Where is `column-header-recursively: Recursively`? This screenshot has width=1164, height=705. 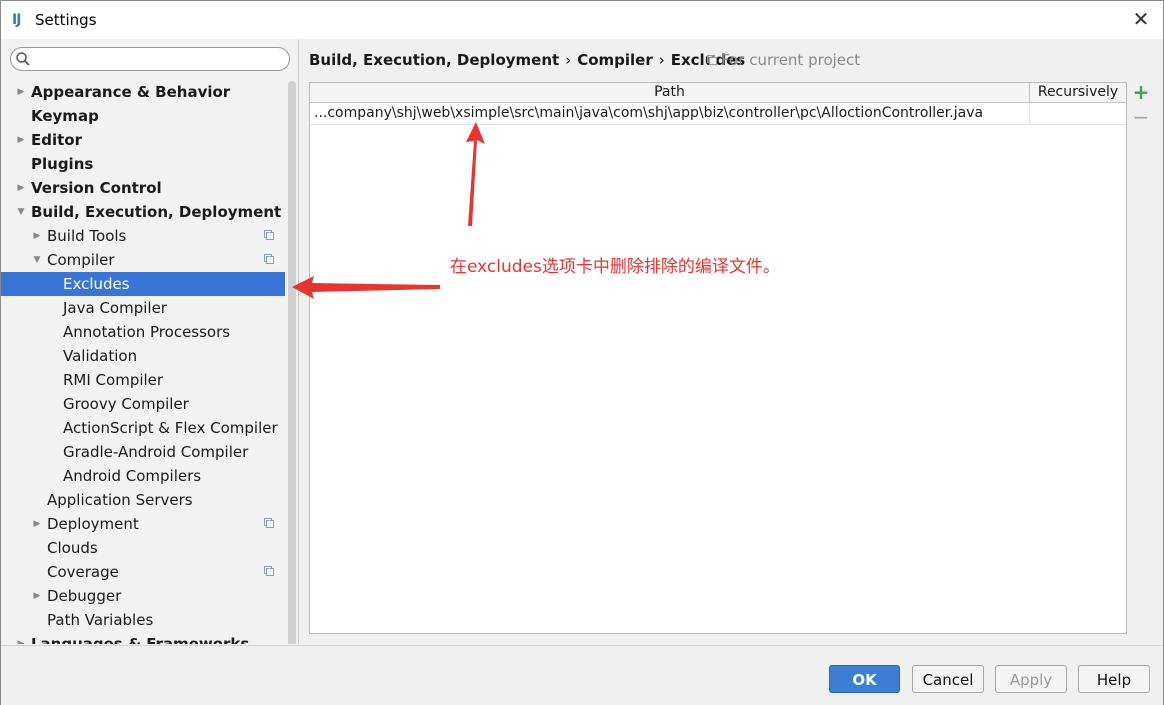 column-header-recursively: Recursively is located at coordinates (1078, 92).